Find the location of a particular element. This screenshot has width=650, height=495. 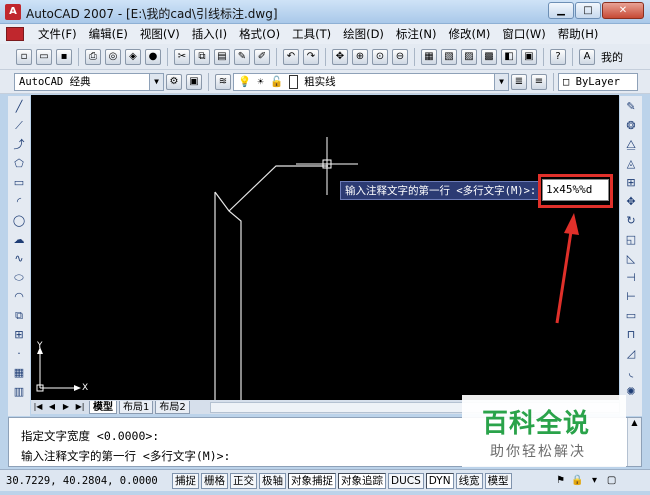

arc-icon: ◜ is located at coordinates (19, 202).